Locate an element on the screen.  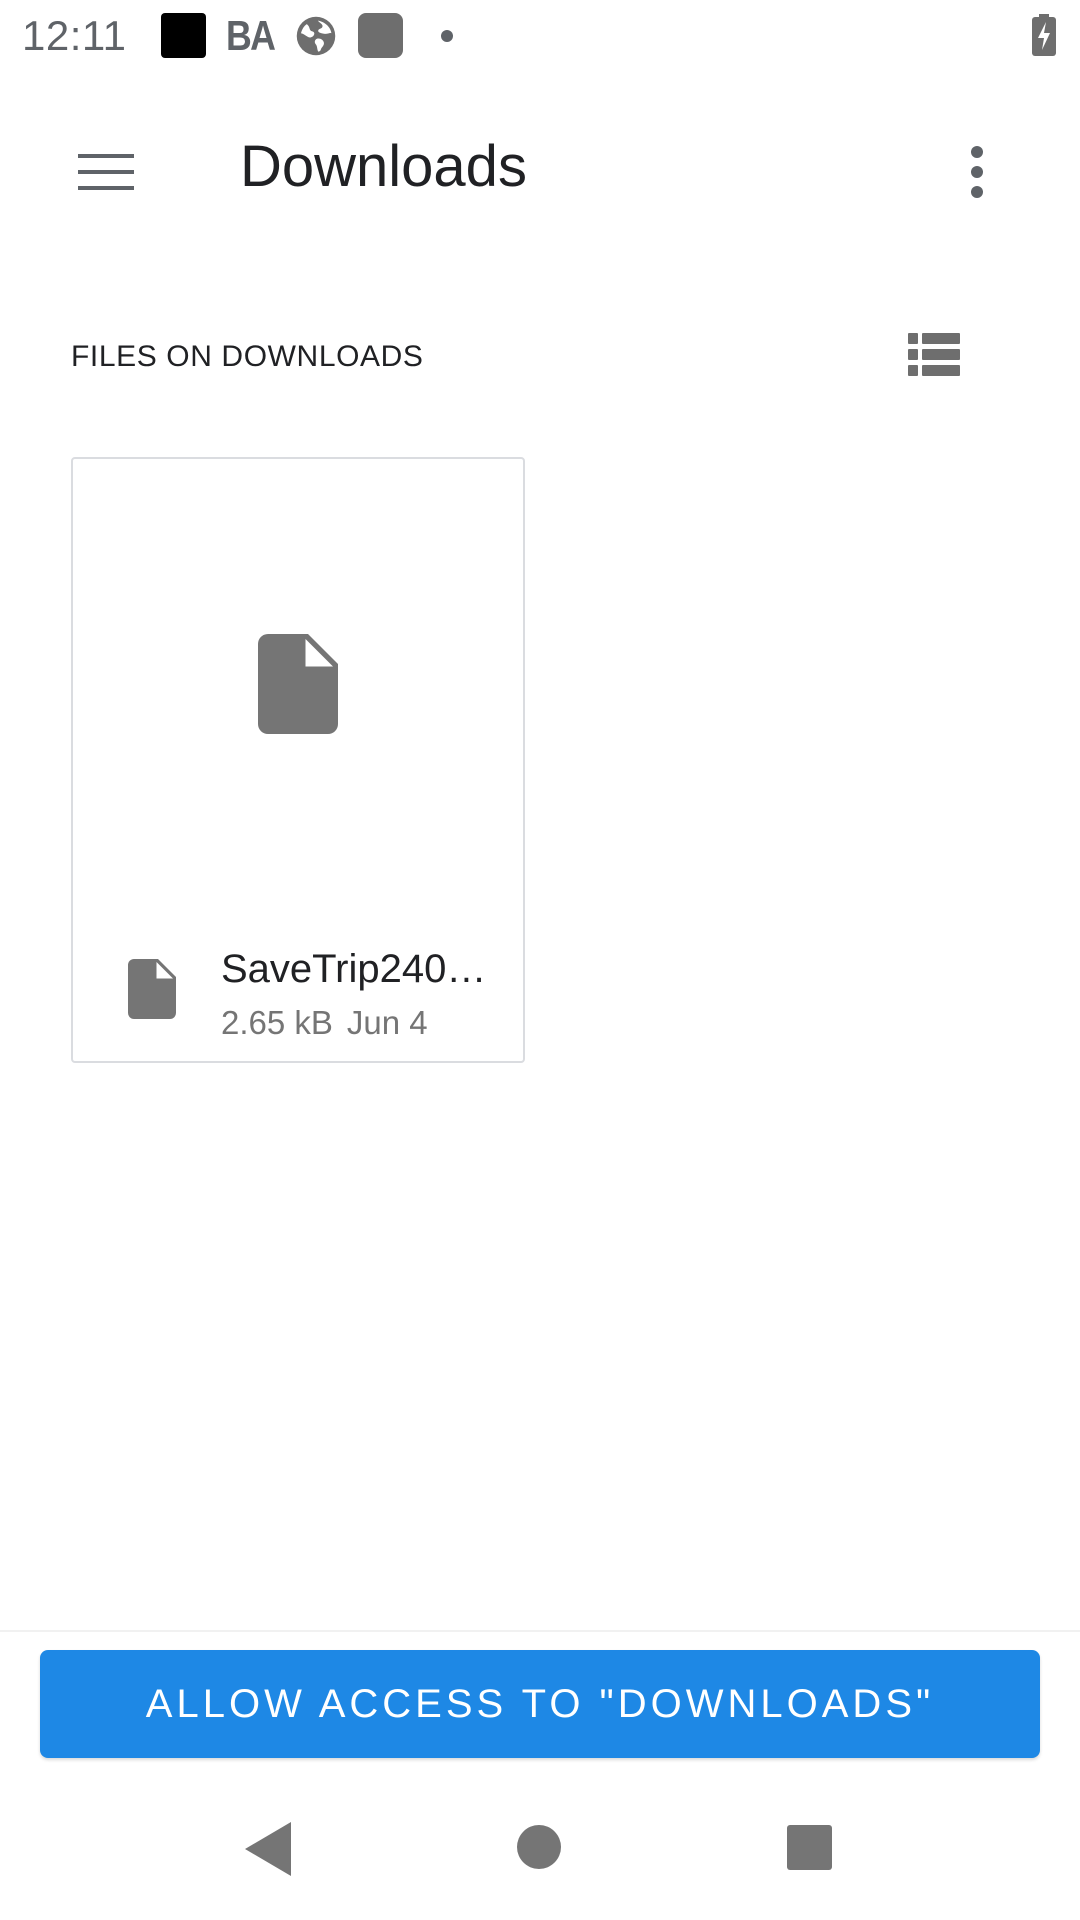
notification-square-icon is located at coordinates (183, 35).